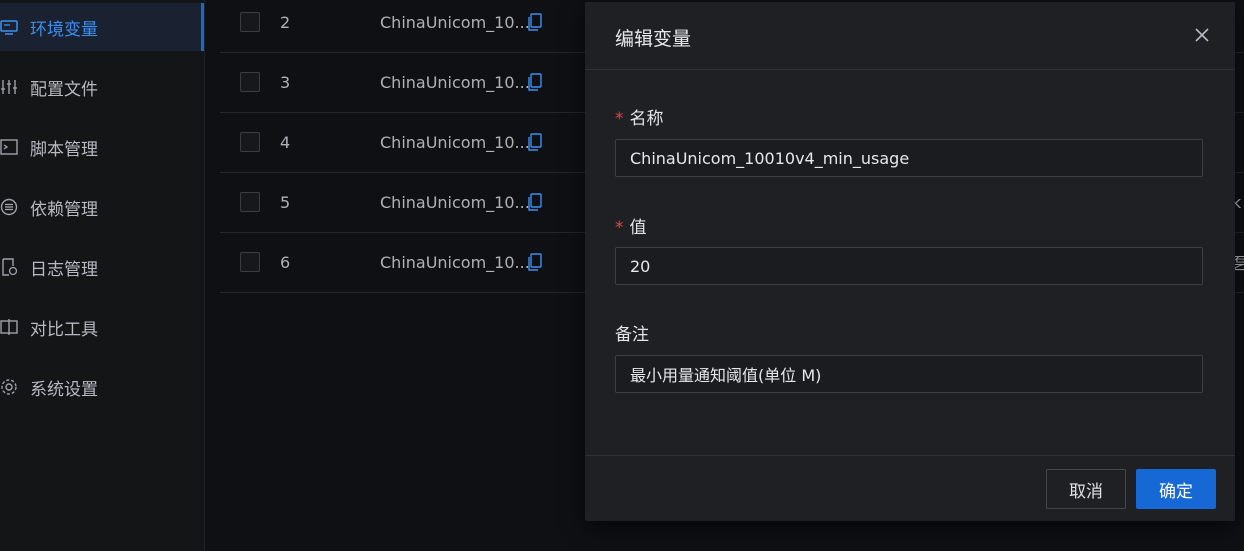 This screenshot has height=551, width=1244. What do you see at coordinates (9, 87) in the screenshot?
I see `sliders-icon` at bounding box center [9, 87].